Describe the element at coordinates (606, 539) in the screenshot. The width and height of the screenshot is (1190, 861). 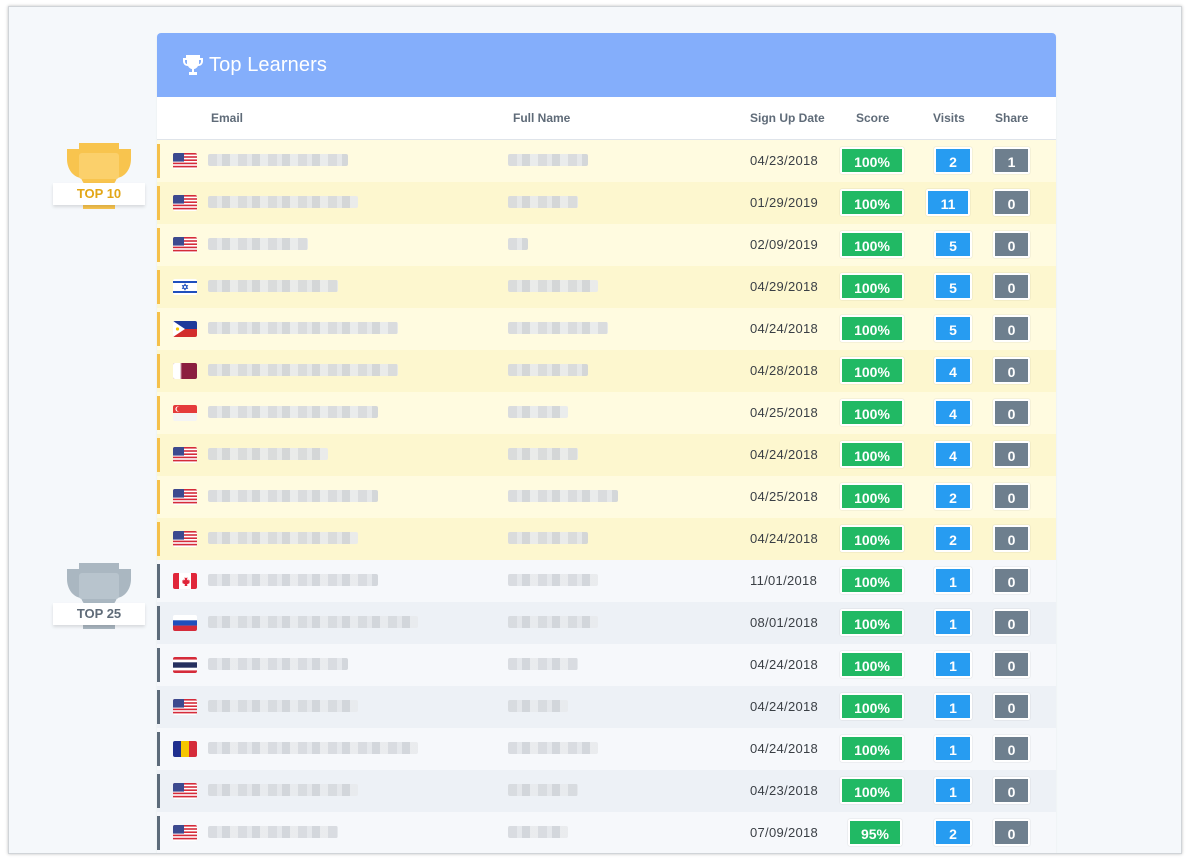
I see `table-row: 04/24/2018 100% 2 0` at that location.